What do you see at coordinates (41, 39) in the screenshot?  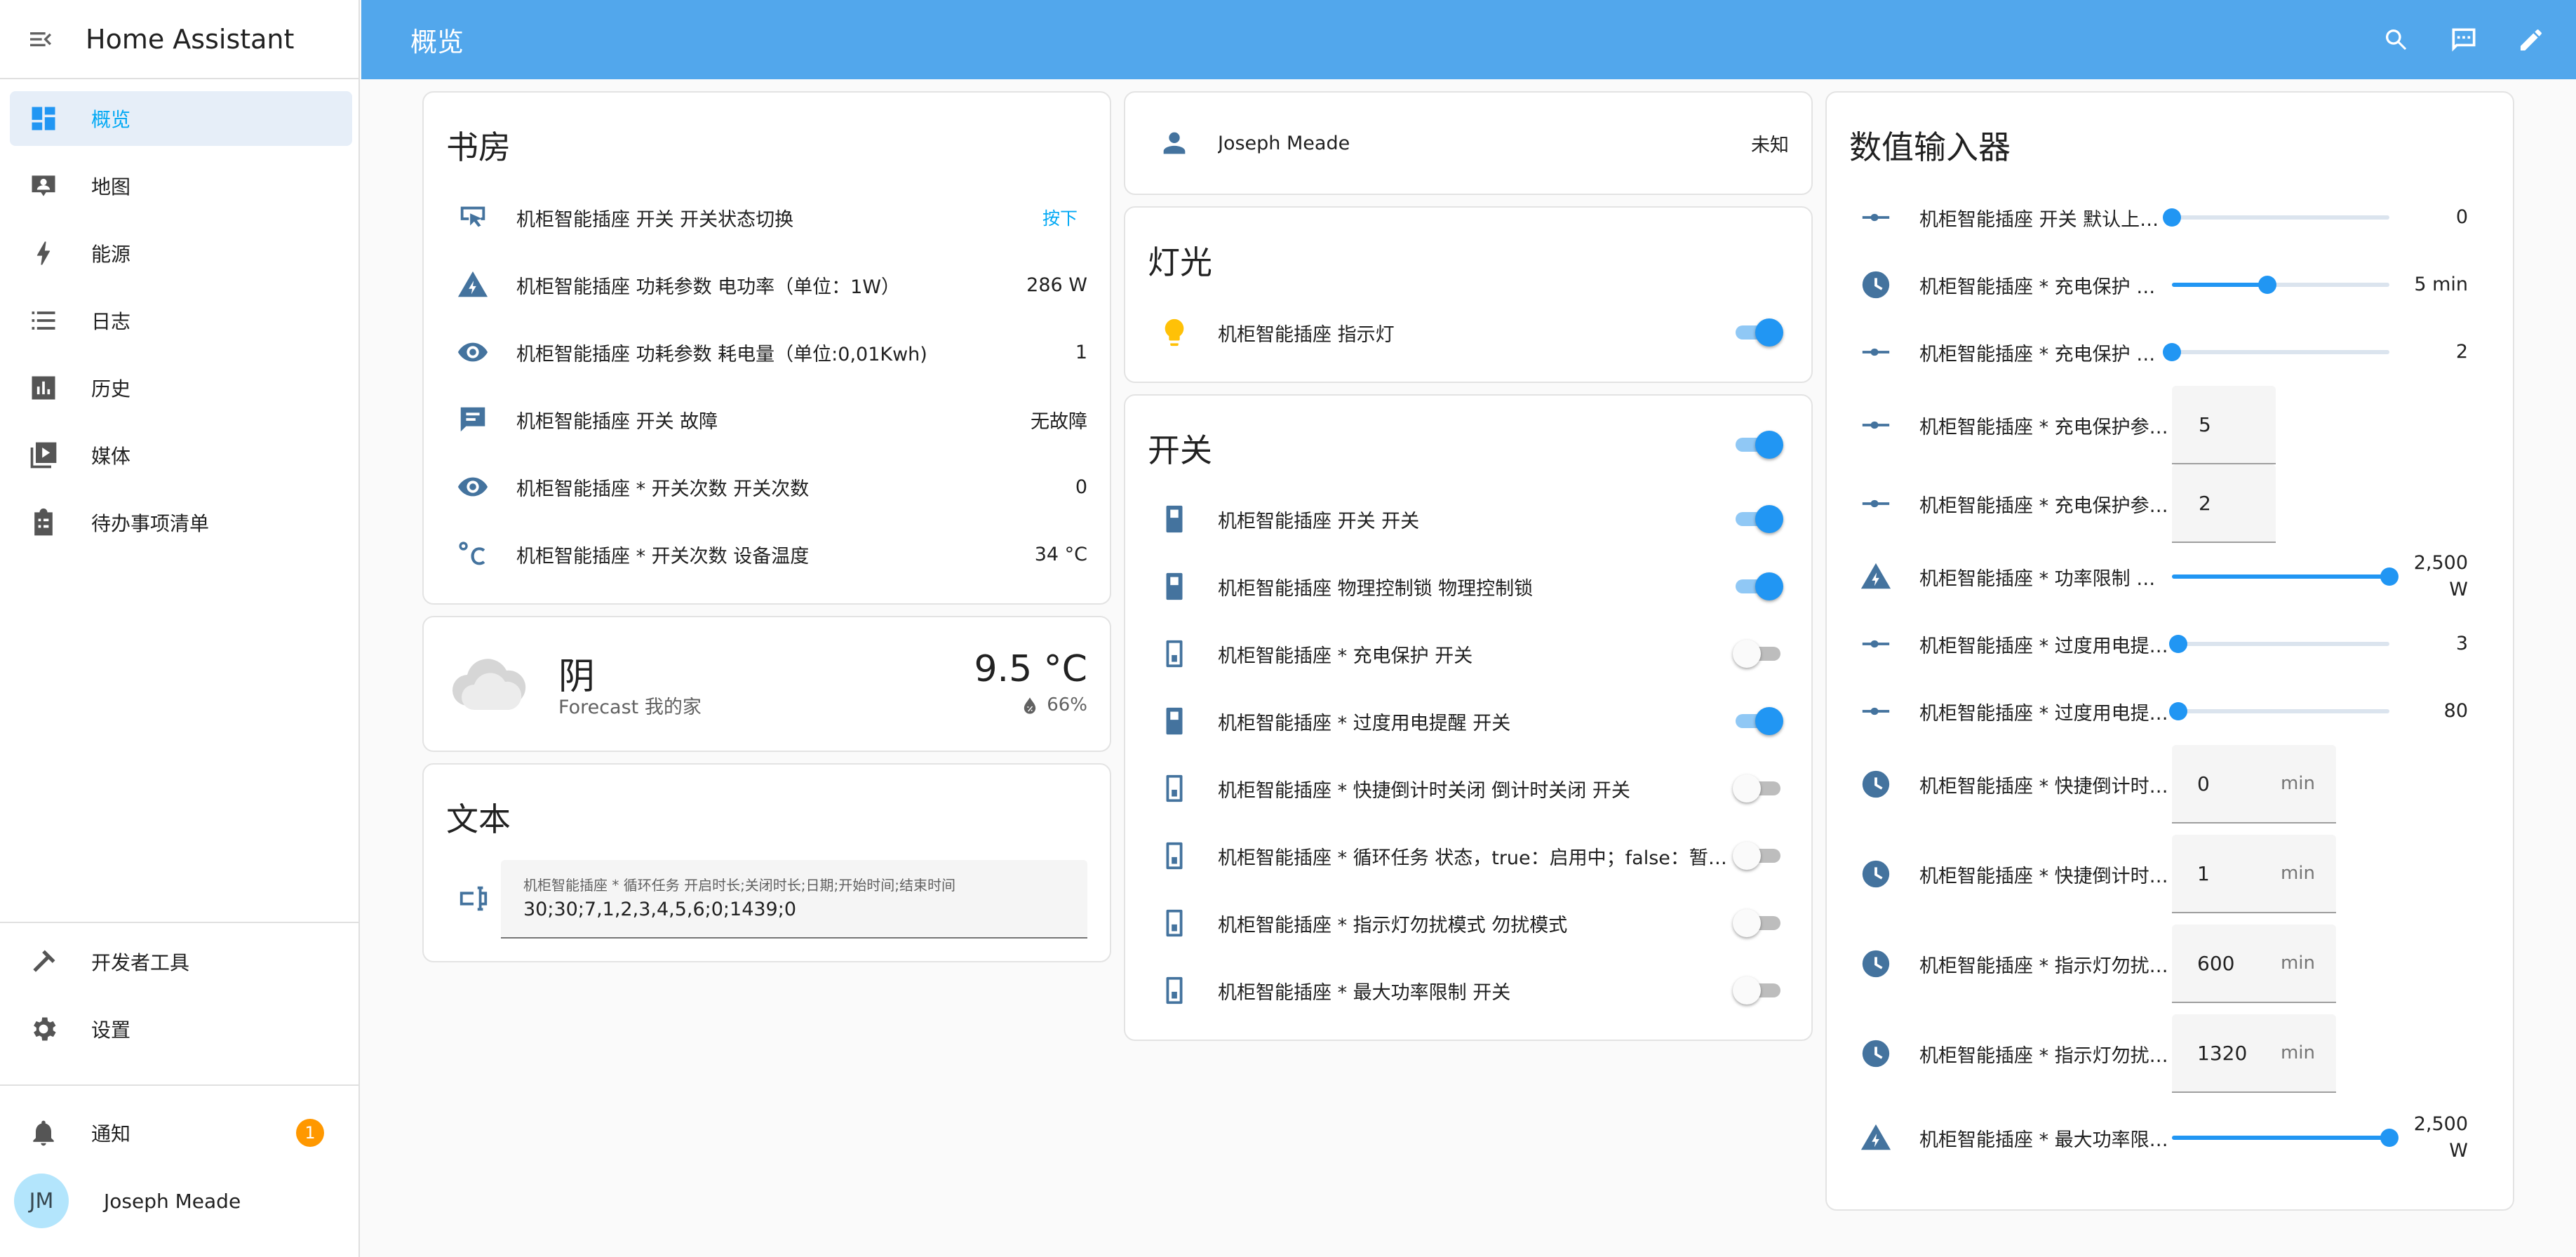 I see `menu-icon` at bounding box center [41, 39].